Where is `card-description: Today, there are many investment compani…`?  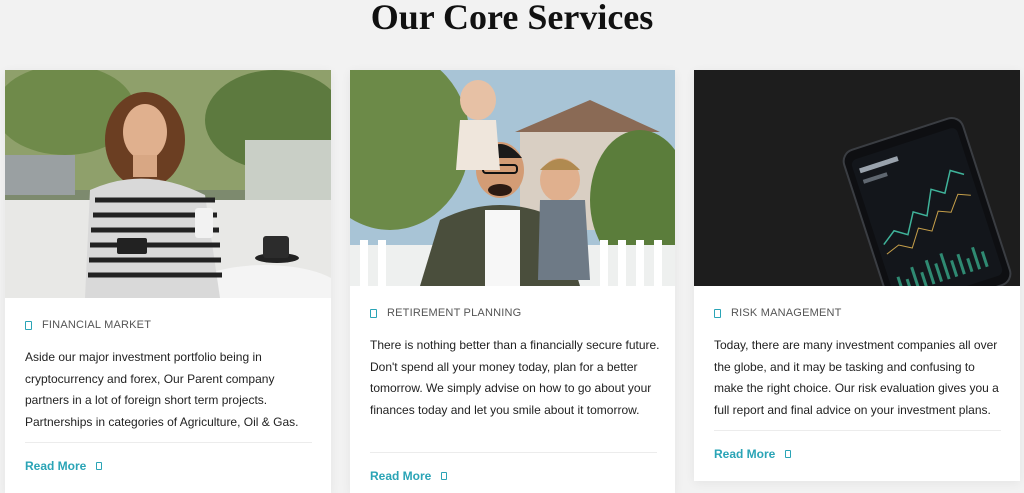
card-description: Today, there are many investment compani… is located at coordinates (856, 377).